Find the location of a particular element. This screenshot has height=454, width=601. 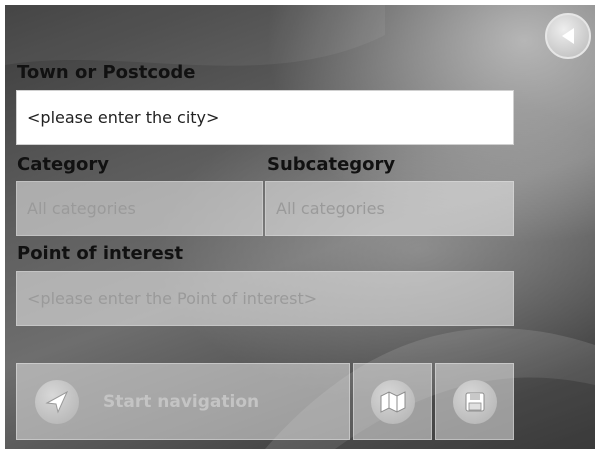

map-icon is located at coordinates (392, 401).